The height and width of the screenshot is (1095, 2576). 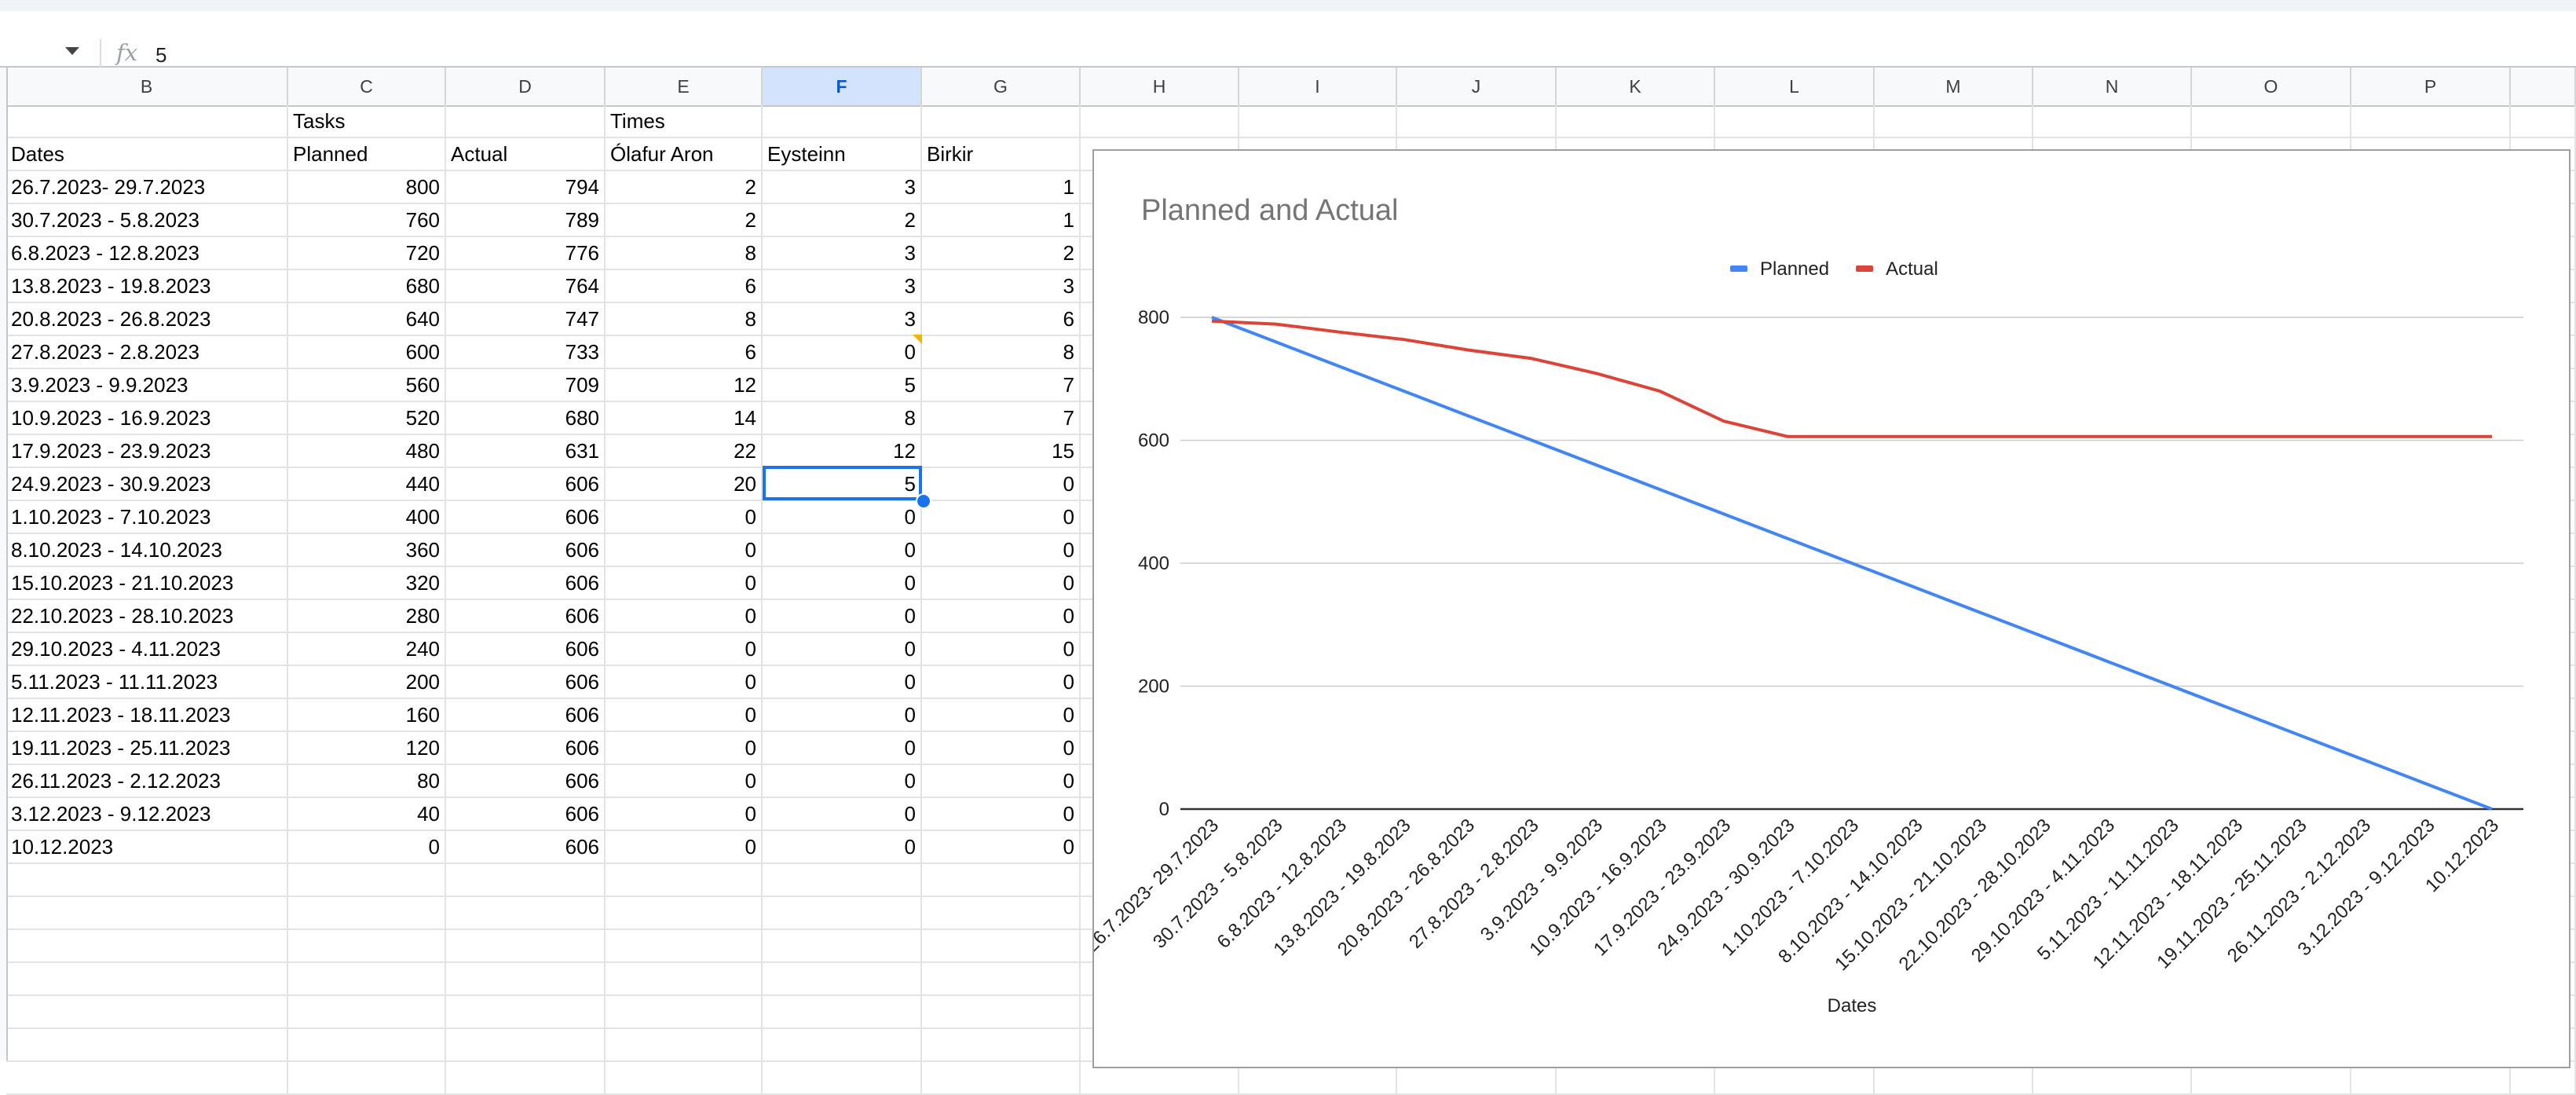 I want to click on cell: Birkir, so click(x=1002, y=154).